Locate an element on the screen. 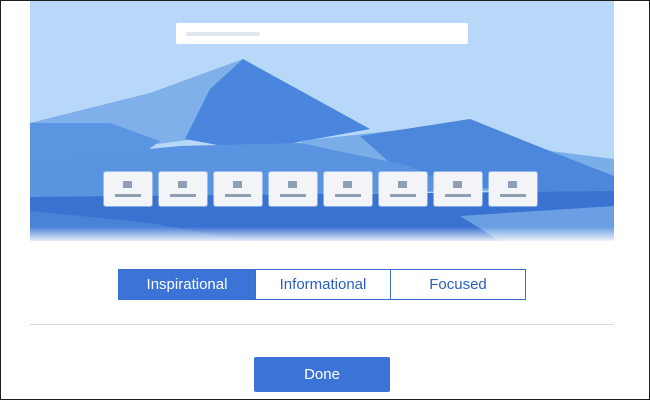 The height and width of the screenshot is (400, 650). done-button: Done is located at coordinates (322, 374).